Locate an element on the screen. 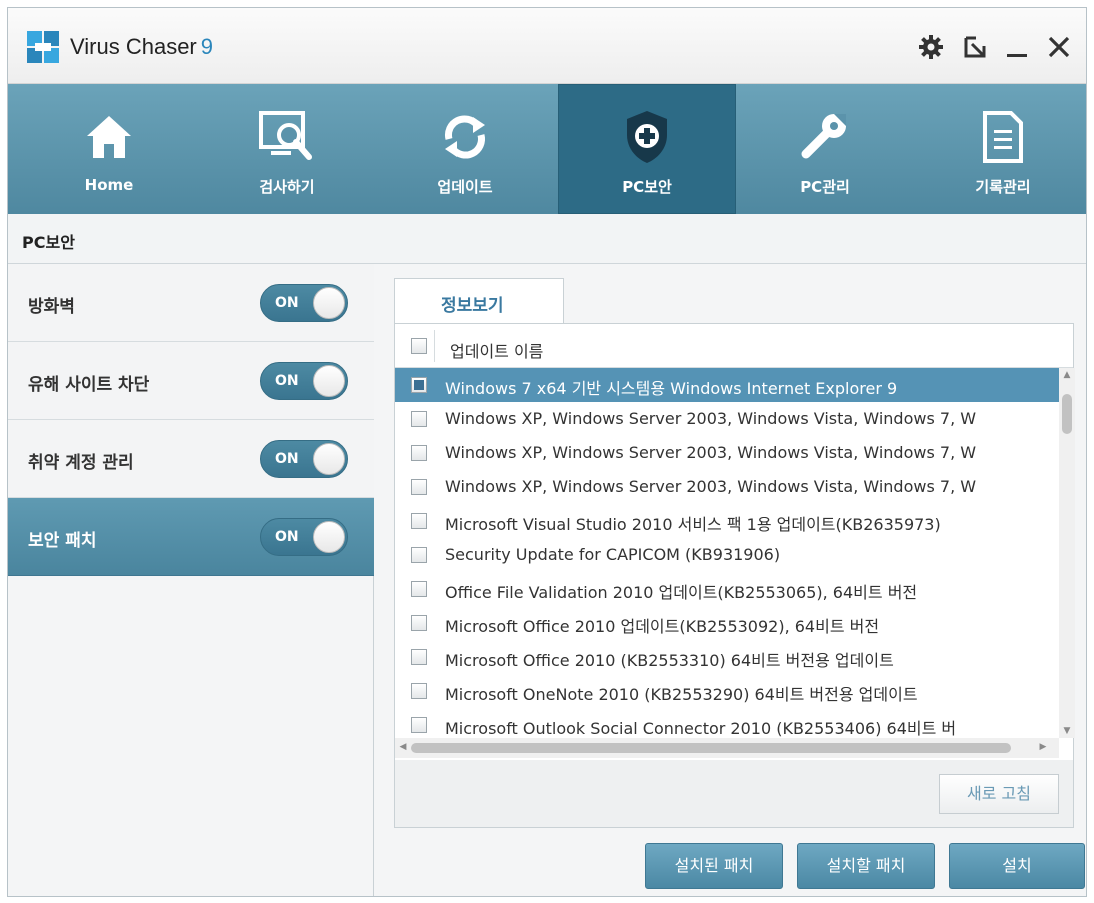 This screenshot has width=1094, height=903. list-footer: 새로 고침 is located at coordinates (734, 794).